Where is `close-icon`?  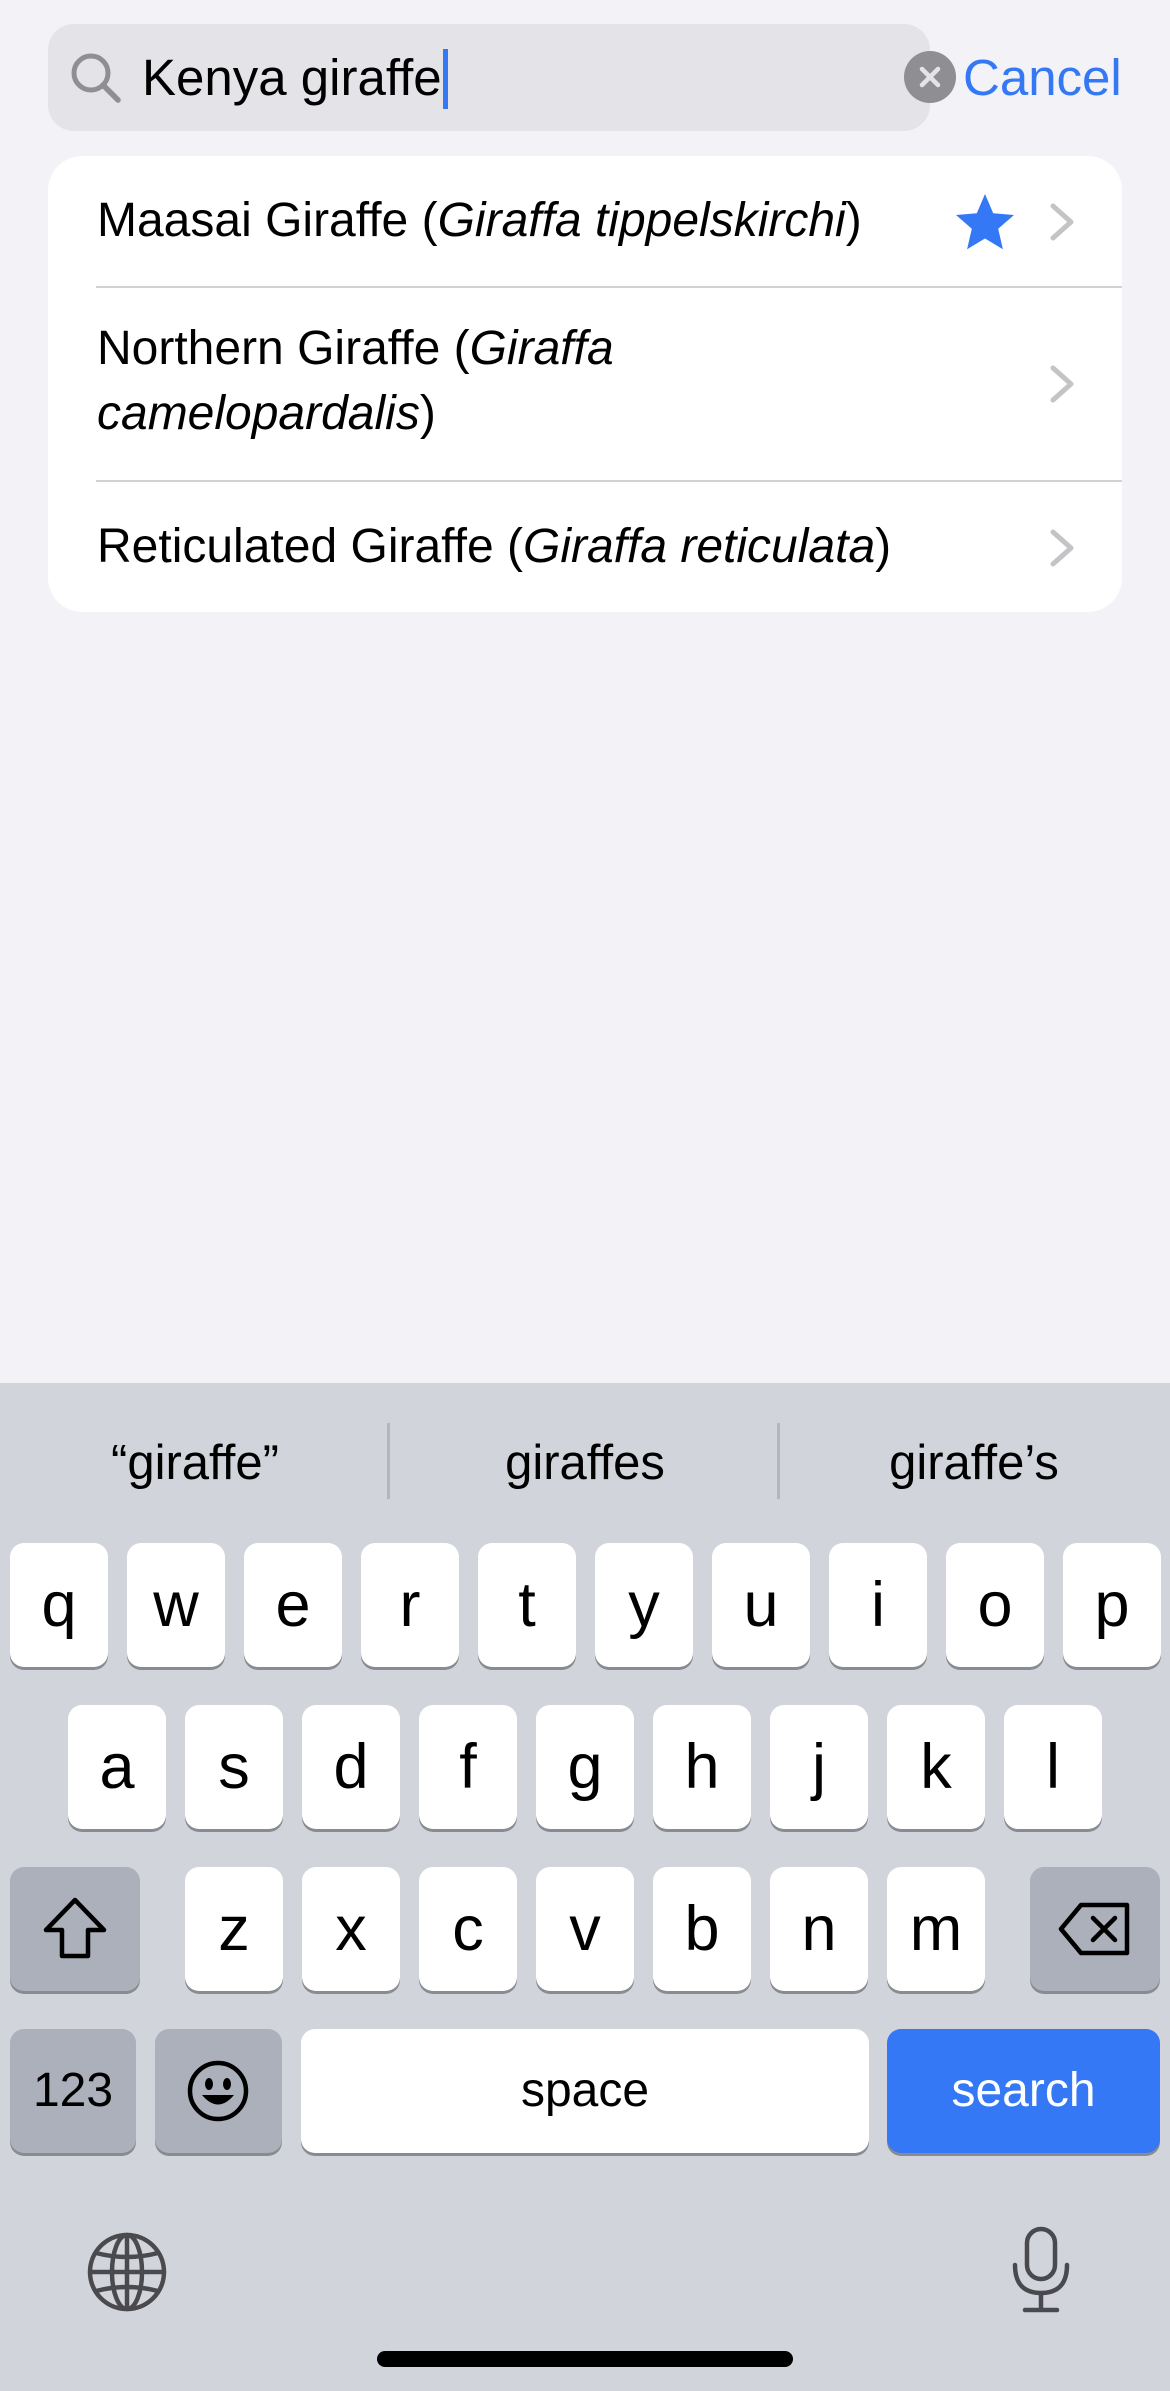
close-icon is located at coordinates (930, 77).